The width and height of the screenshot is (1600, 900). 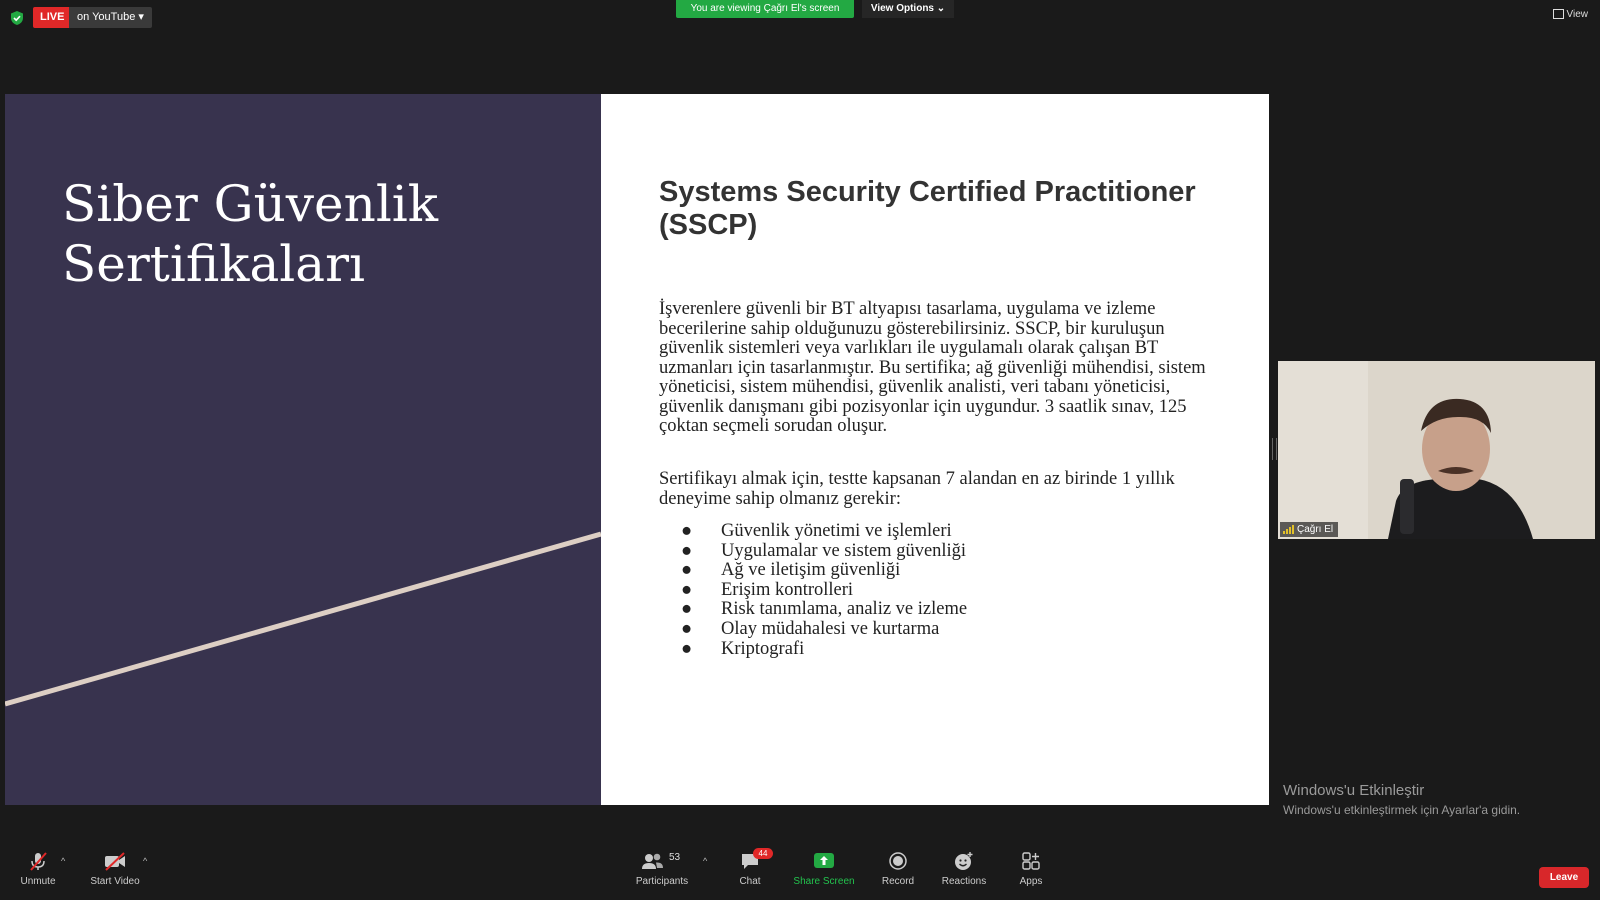 I want to click on participant-video-tile: Çağrı El, so click(x=1436, y=450).